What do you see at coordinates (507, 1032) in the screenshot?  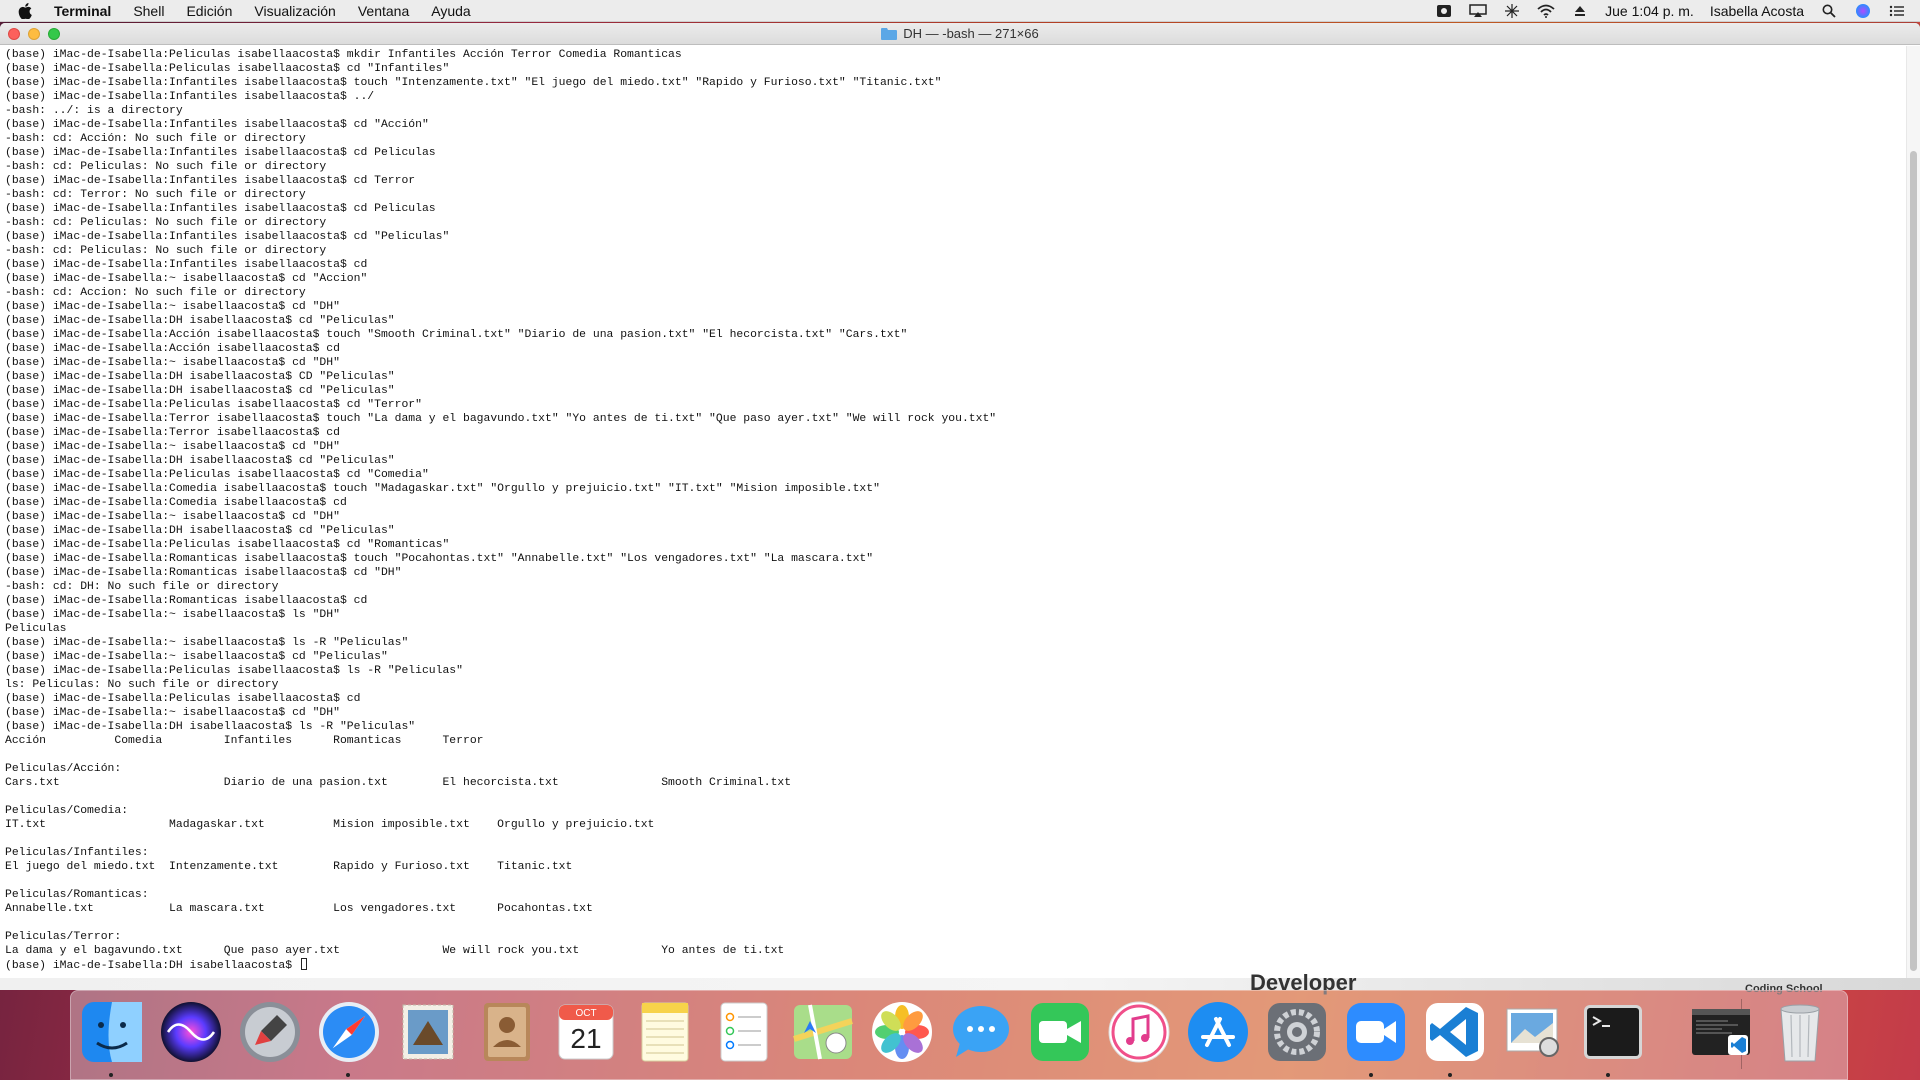 I see `contacts-icon` at bounding box center [507, 1032].